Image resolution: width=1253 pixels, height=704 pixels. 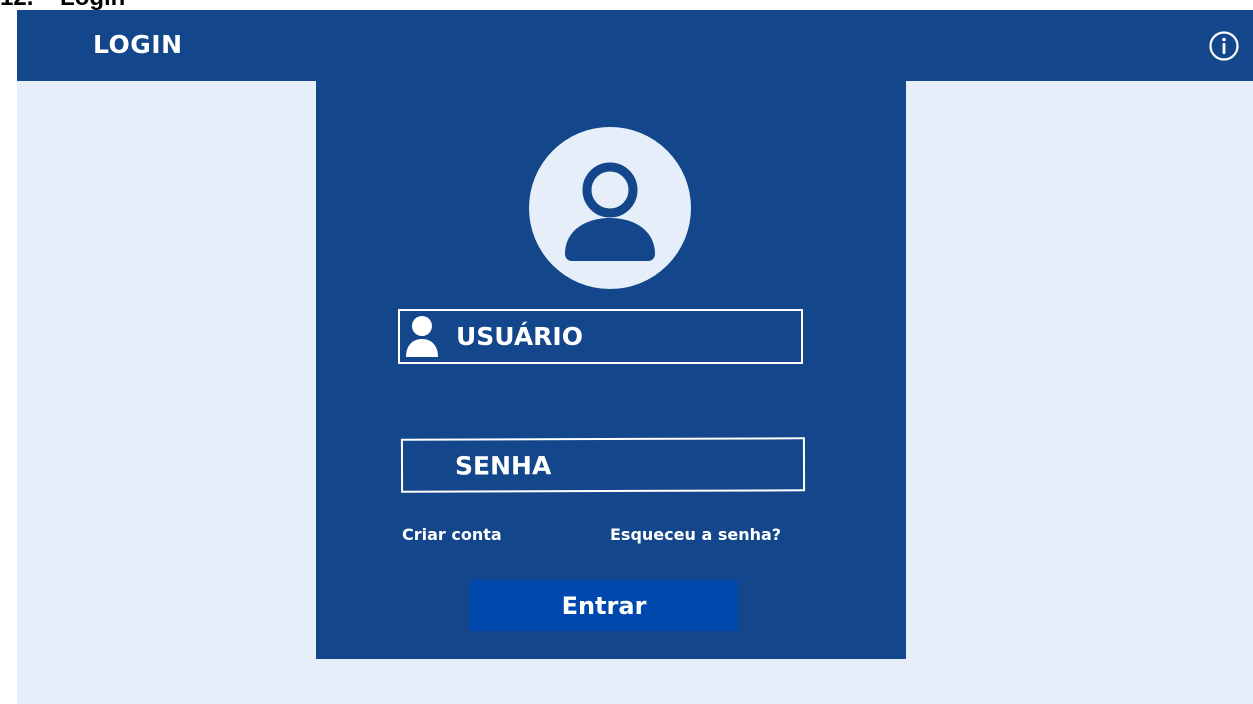 I want to click on username-field: USUÁRIO, so click(x=600, y=336).